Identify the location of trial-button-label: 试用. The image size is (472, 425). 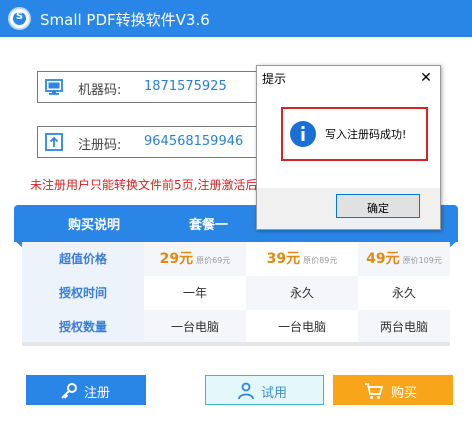
(274, 392).